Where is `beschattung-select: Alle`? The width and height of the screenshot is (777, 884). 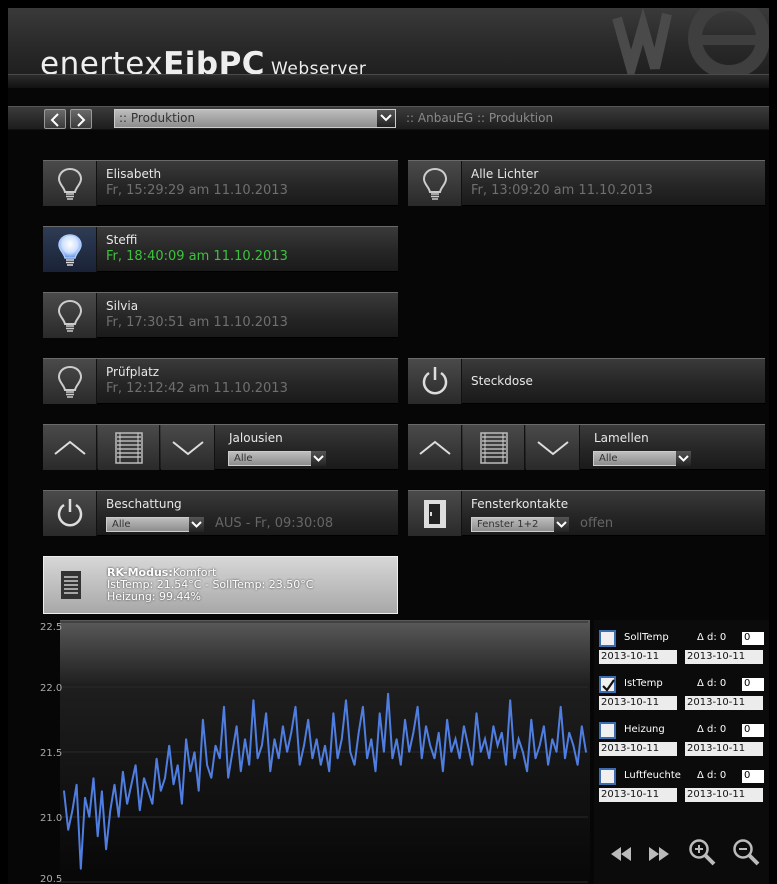 beschattung-select: Alle is located at coordinates (155, 524).